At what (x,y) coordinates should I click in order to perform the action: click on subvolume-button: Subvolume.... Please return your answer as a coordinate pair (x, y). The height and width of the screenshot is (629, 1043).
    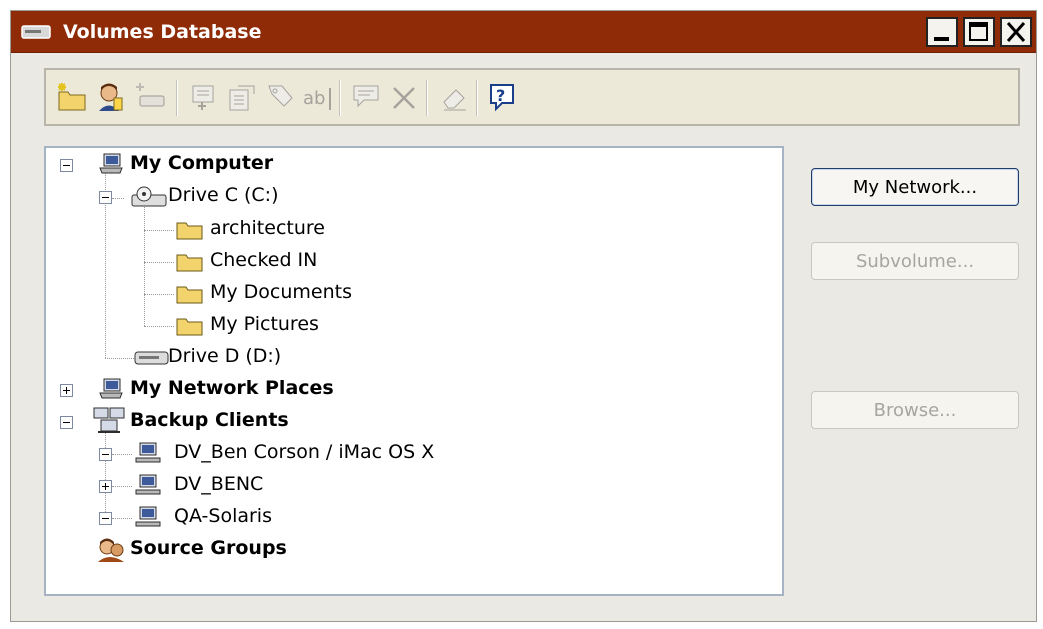
    Looking at the image, I should click on (915, 261).